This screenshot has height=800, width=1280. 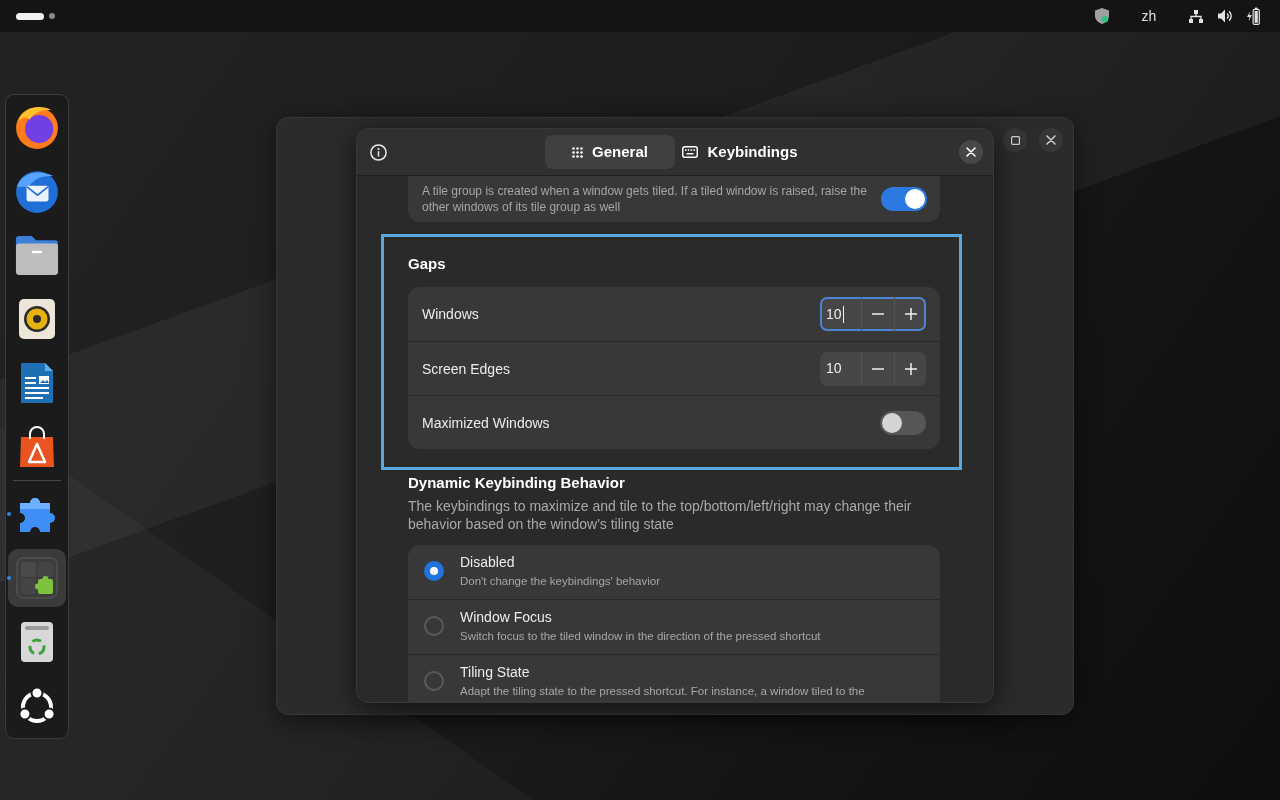 I want to click on volume-icon, so click(x=1225, y=16).